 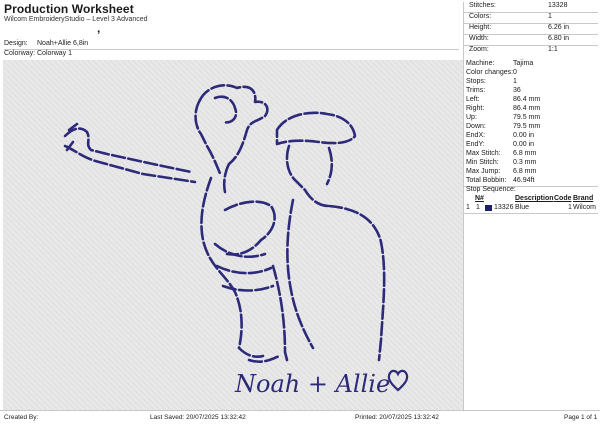 What do you see at coordinates (491, 189) in the screenshot?
I see `stop-sequence-label: Stop Sequence:` at bounding box center [491, 189].